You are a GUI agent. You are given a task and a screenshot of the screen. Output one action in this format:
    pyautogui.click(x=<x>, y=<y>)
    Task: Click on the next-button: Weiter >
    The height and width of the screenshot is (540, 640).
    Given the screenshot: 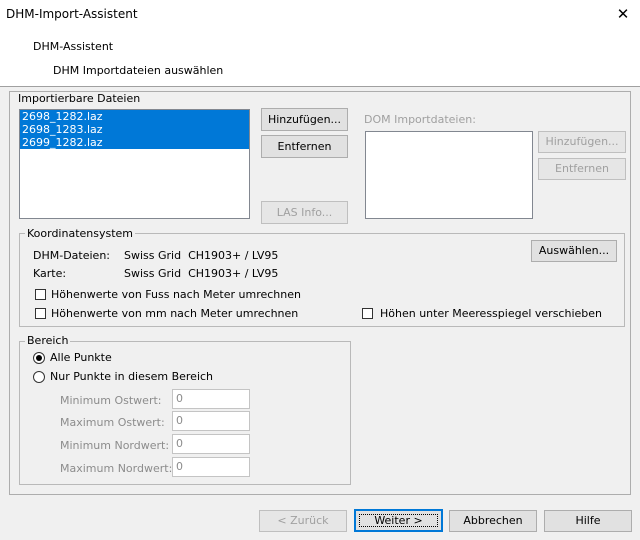 What is the action you would take?
    pyautogui.click(x=398, y=520)
    